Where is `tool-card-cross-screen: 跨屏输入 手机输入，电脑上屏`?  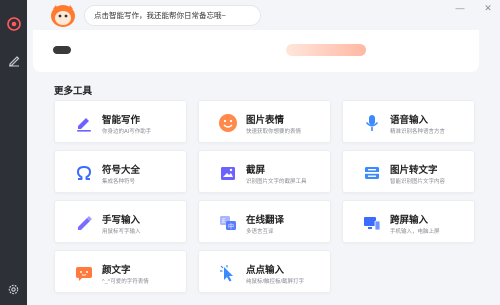 tool-card-cross-screen: 跨屏输入 手机输入，电脑上屏 is located at coordinates (408, 221).